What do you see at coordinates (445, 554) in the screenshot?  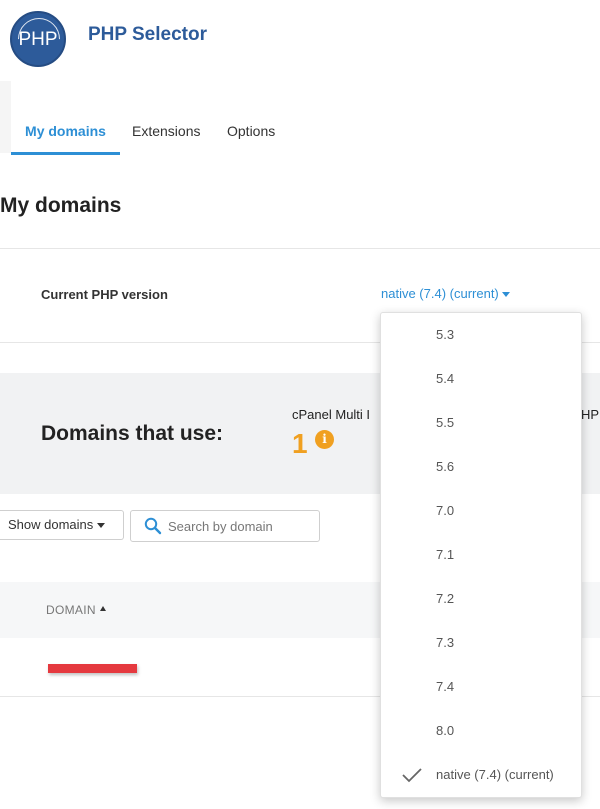 I see `option-label: 7.1` at bounding box center [445, 554].